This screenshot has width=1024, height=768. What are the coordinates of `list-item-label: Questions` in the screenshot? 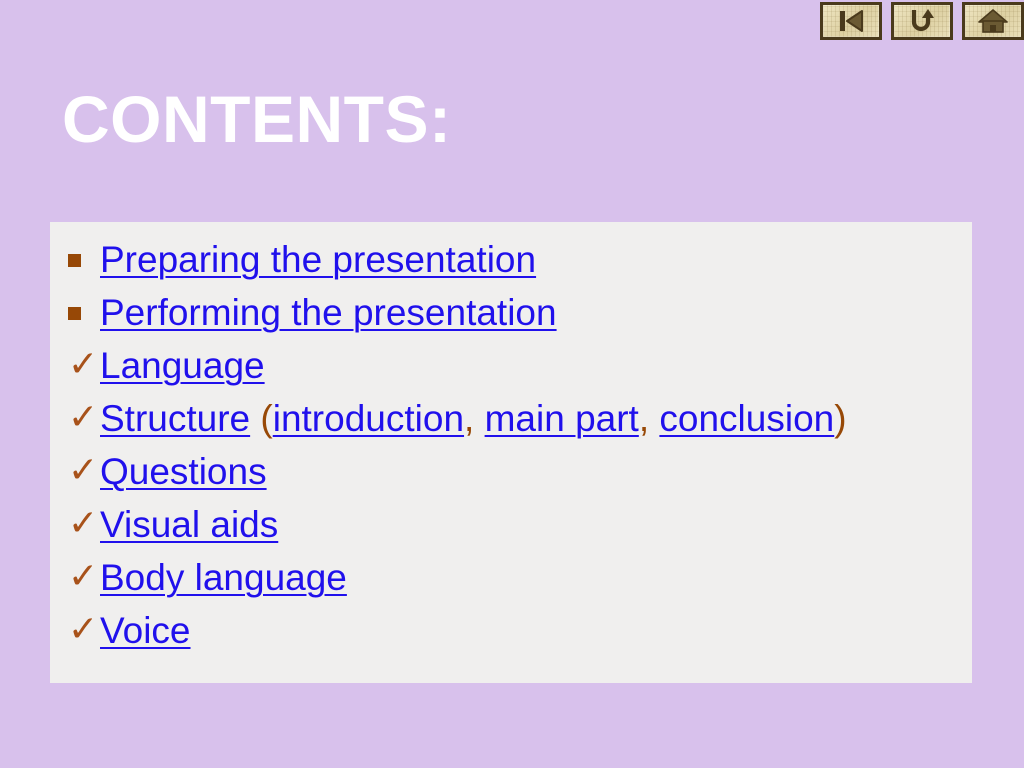 It's located at (183, 472).